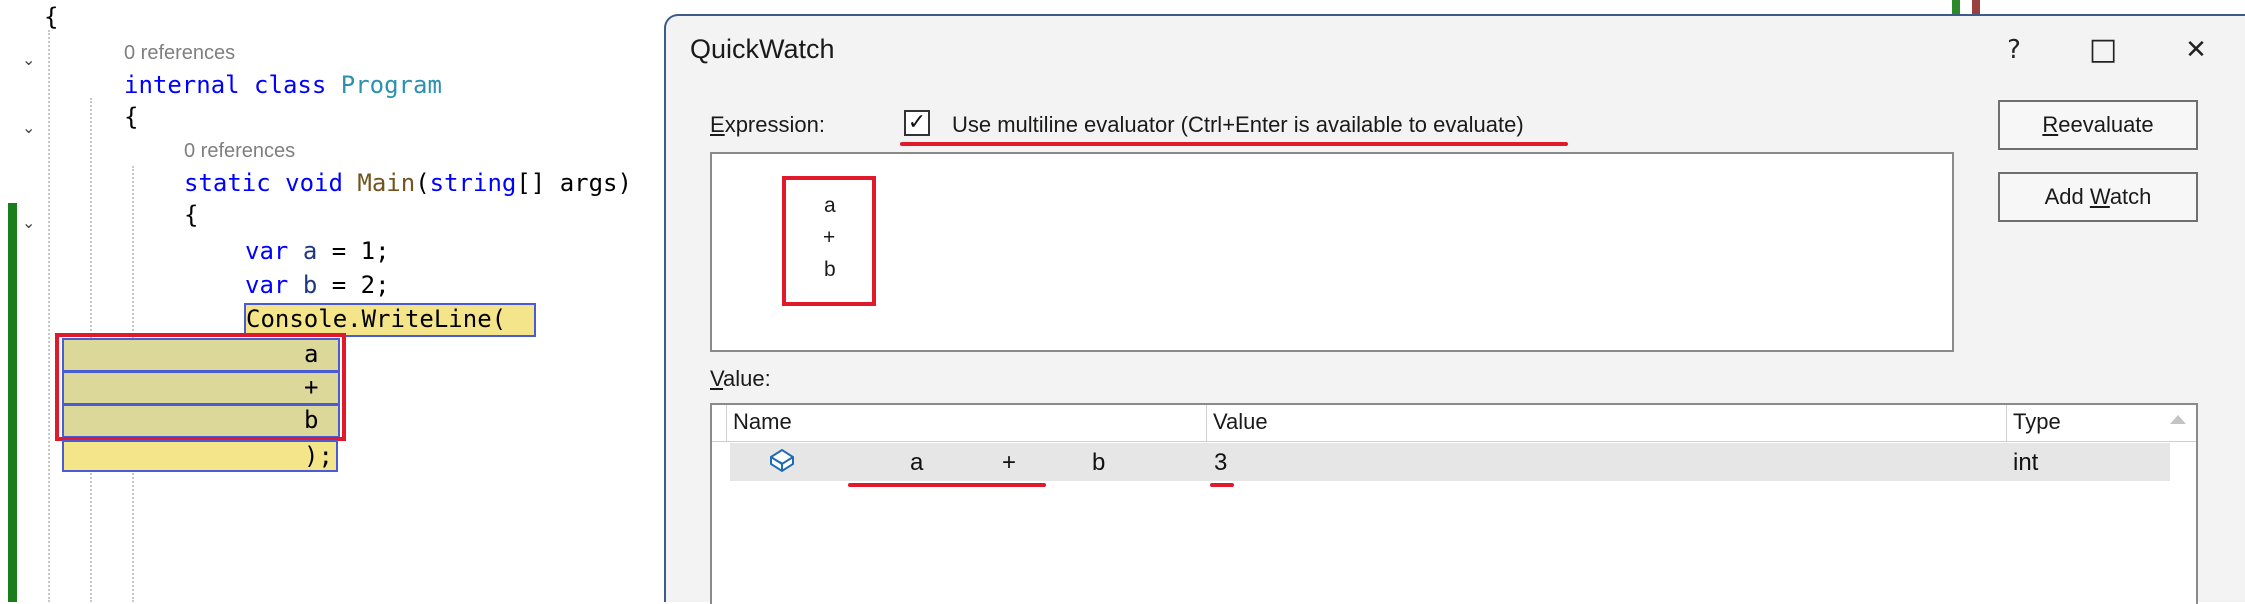 The height and width of the screenshot is (604, 2245). Describe the element at coordinates (225, 85) in the screenshot. I see `class-keyword: internal class` at that location.